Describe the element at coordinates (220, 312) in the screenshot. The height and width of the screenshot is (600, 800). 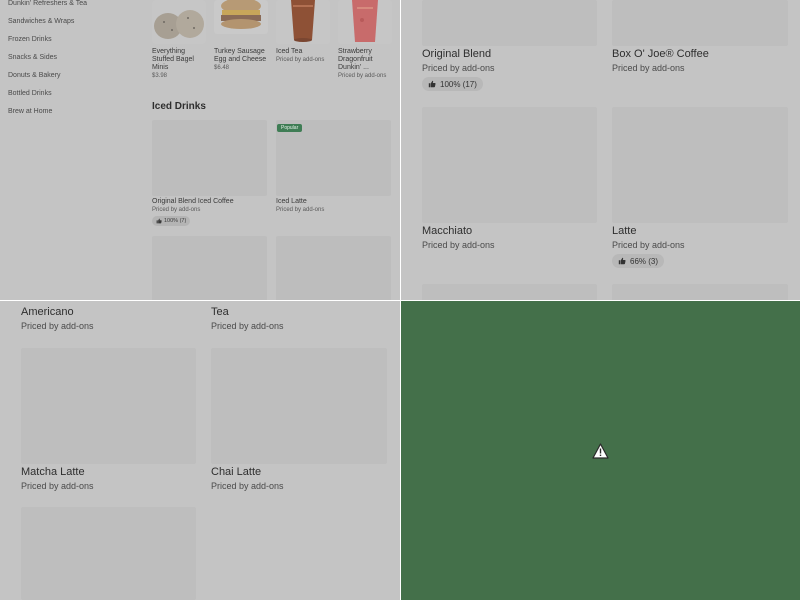
I see `product-name: Tea` at that location.